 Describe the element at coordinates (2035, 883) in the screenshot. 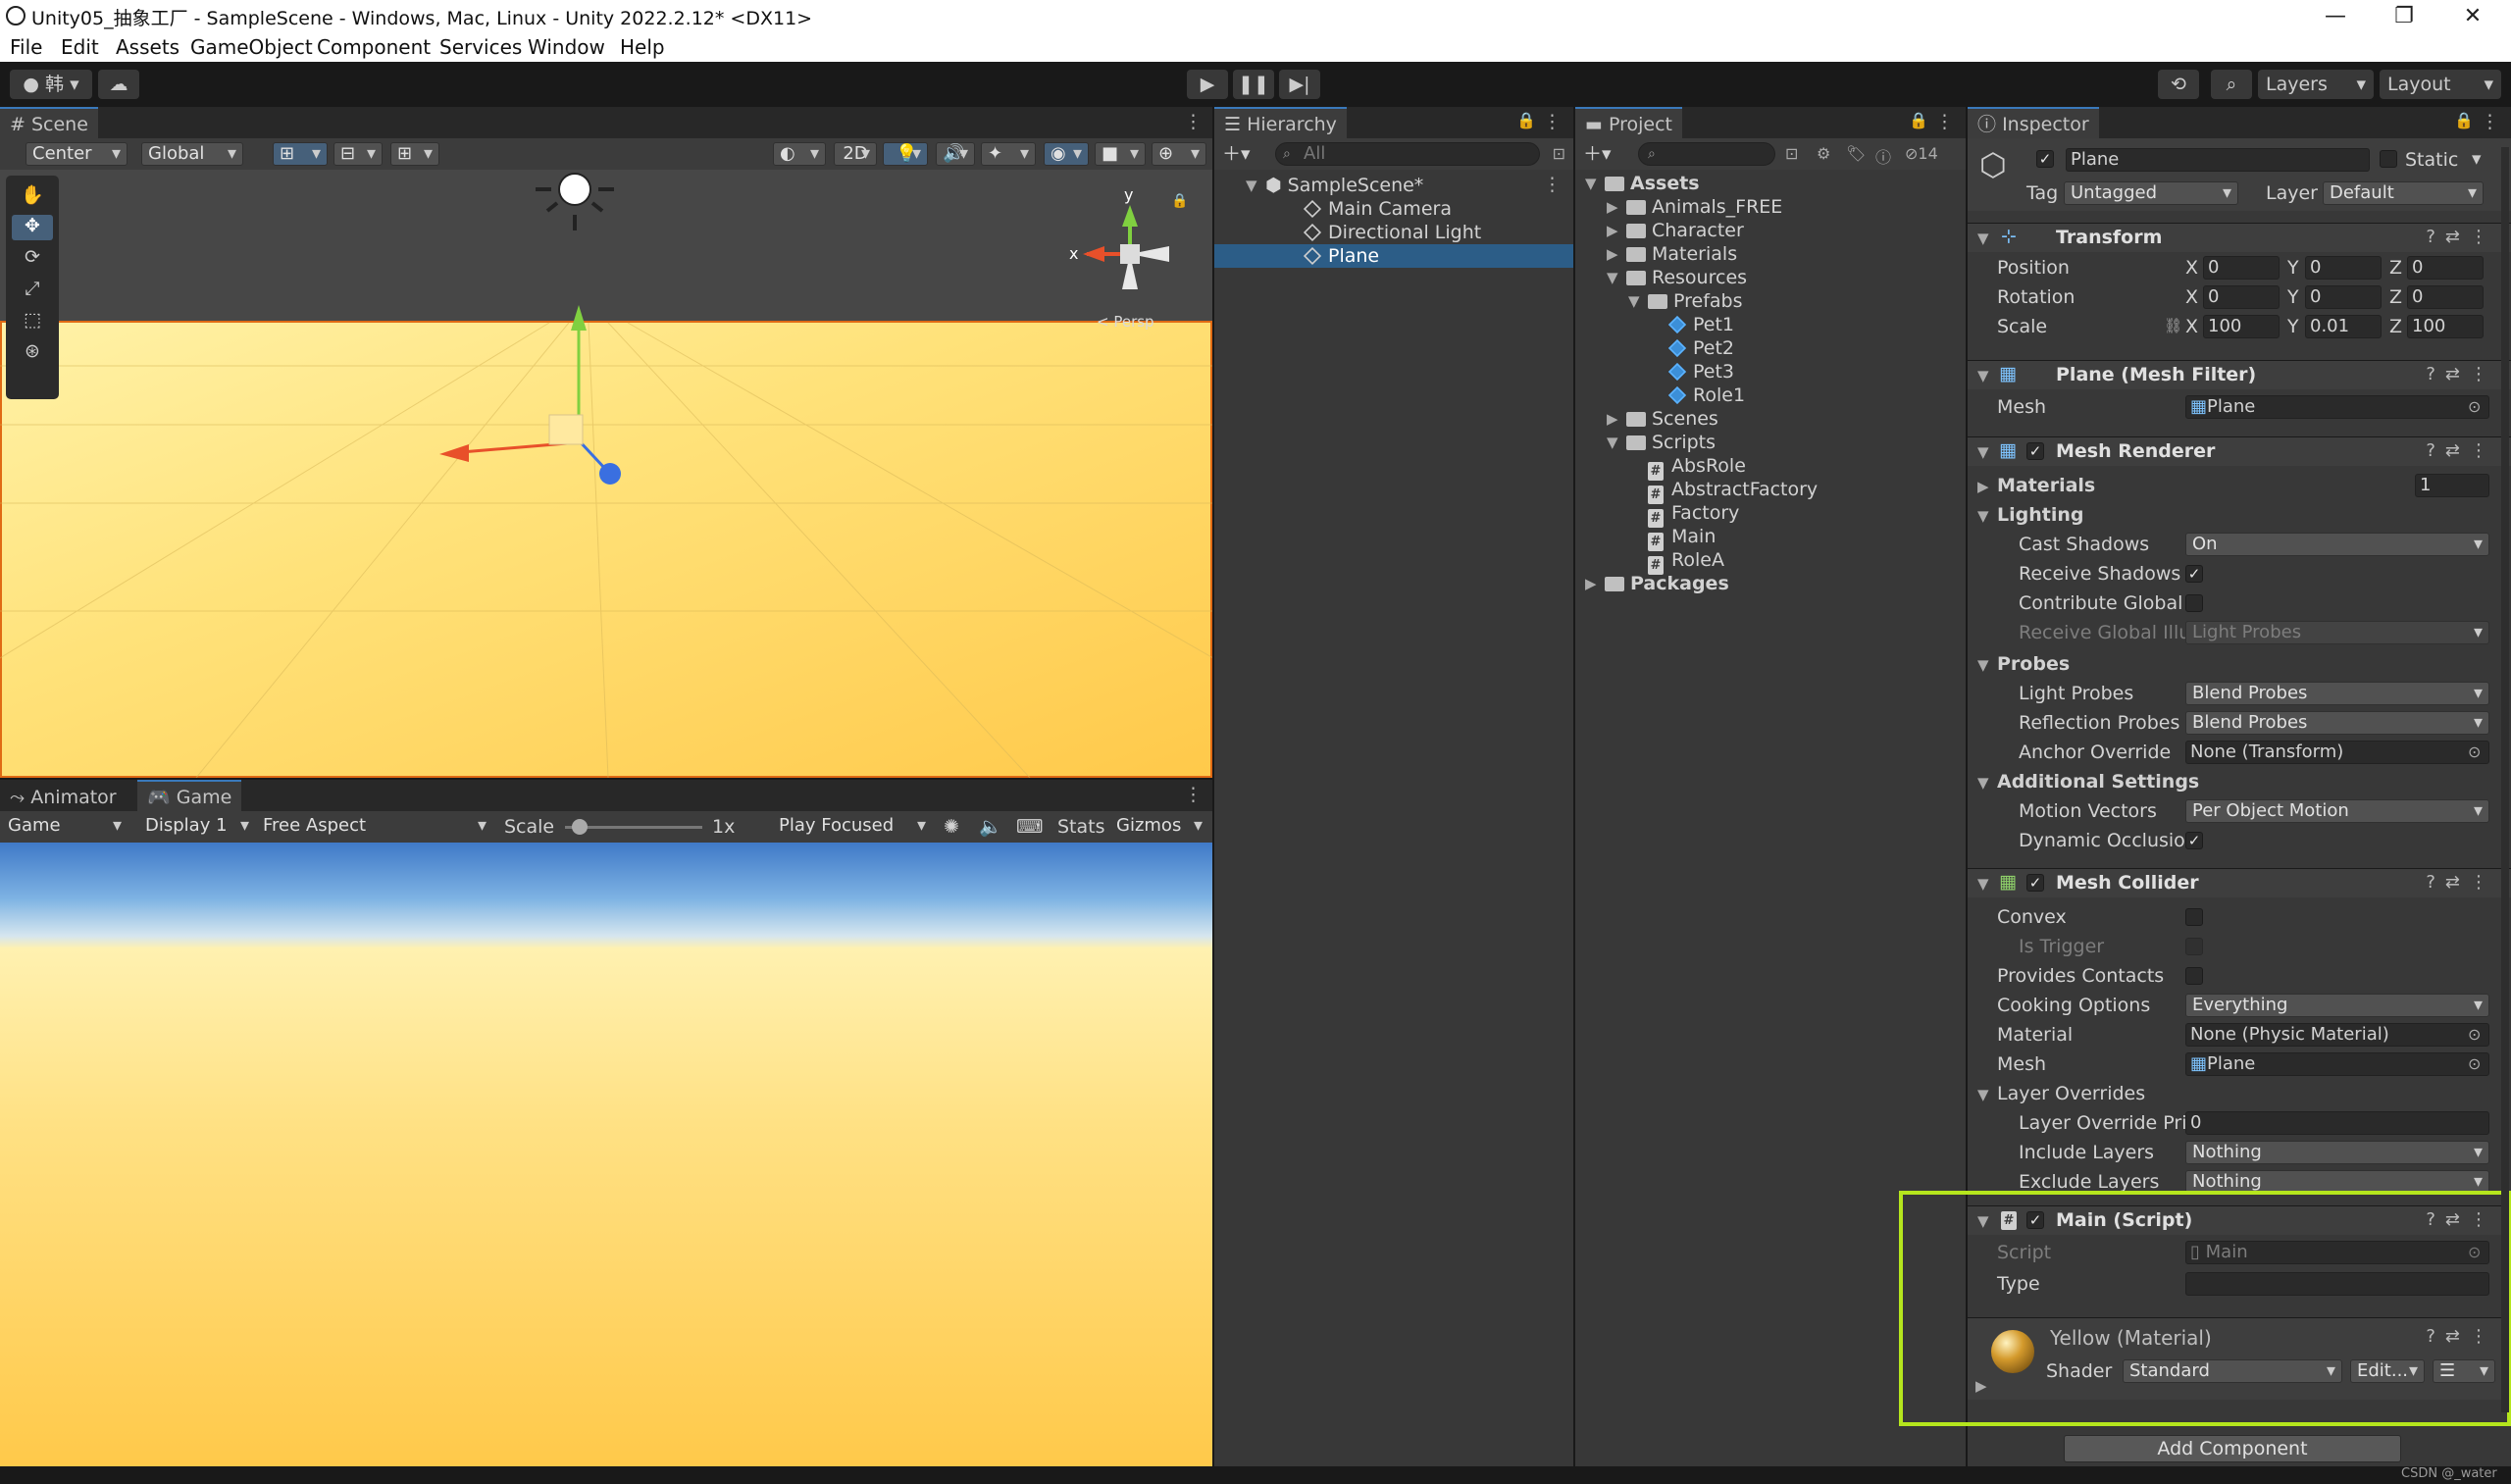

I see `mesh-collider-enabled-checkbox: ✓` at that location.